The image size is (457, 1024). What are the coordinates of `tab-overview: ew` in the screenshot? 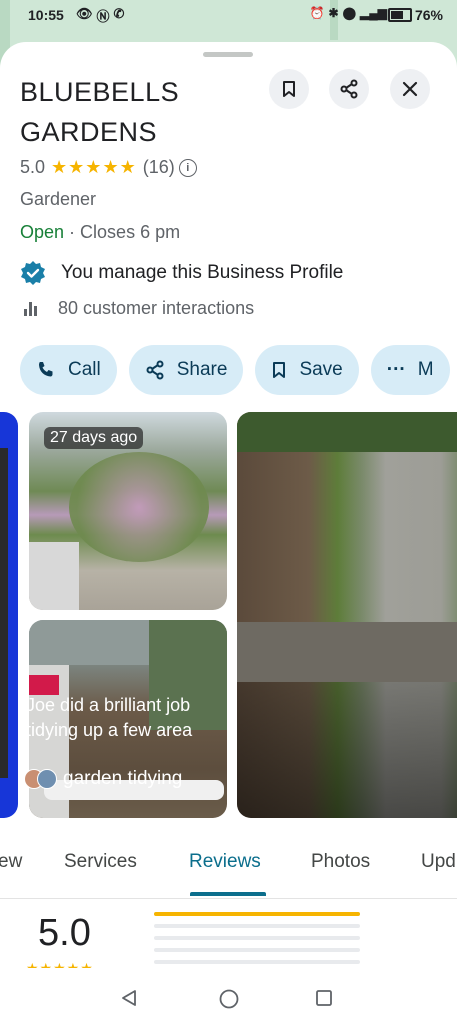 It's located at (11, 862).